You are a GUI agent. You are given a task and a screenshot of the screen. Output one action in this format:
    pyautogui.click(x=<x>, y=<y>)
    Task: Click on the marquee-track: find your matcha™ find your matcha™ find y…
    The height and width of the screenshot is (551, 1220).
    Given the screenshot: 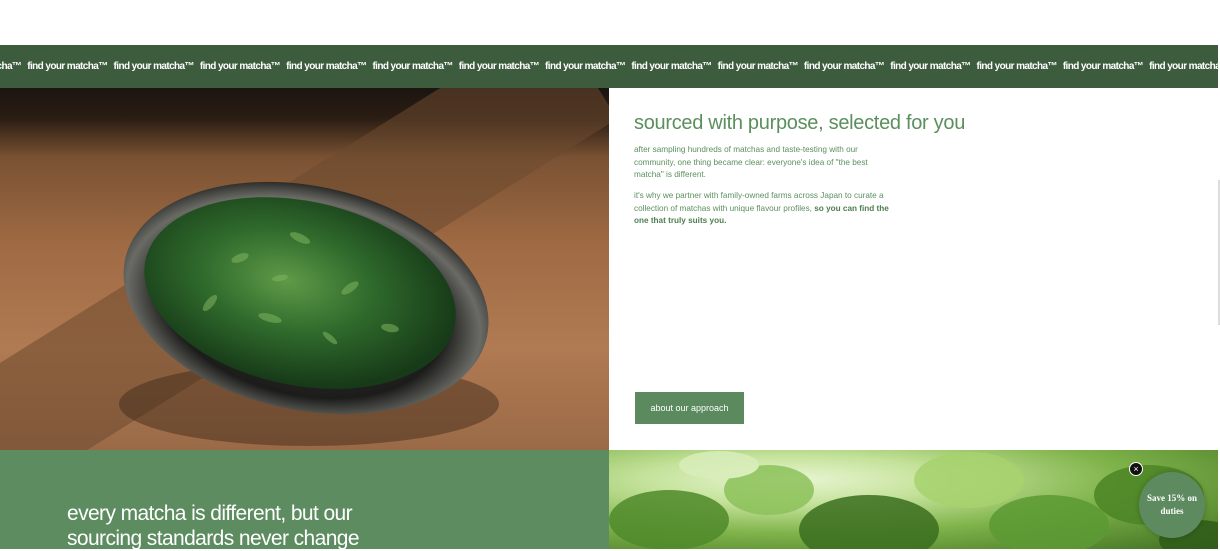 What is the action you would take?
    pyautogui.click(x=609, y=66)
    